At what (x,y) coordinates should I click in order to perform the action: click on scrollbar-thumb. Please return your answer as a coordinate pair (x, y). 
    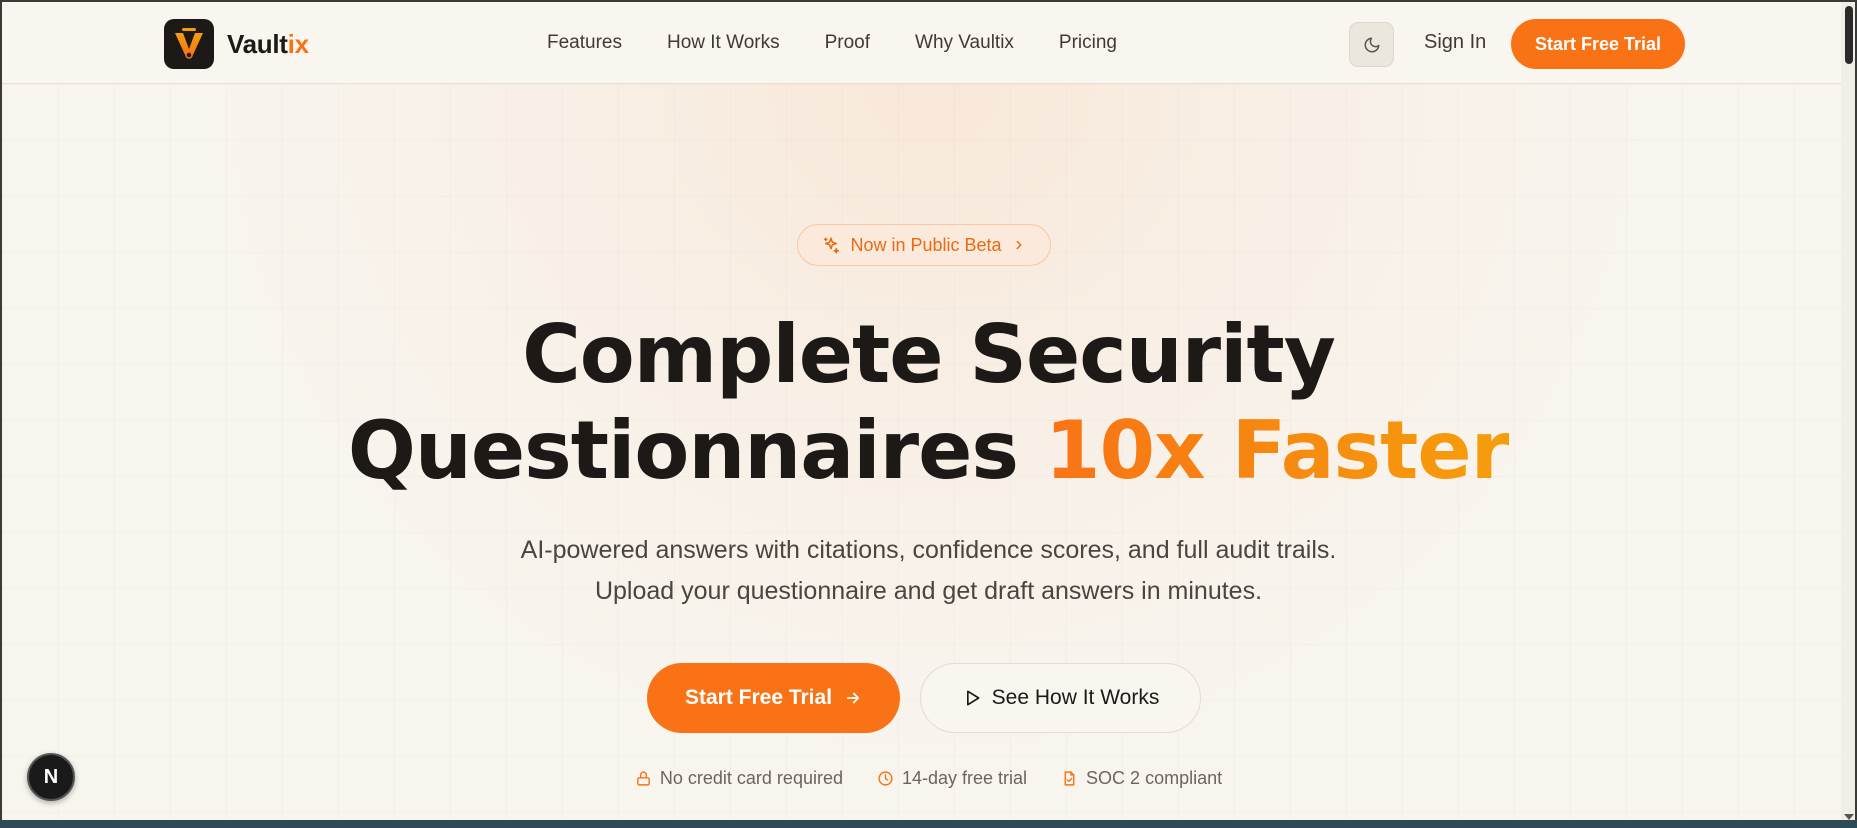
    Looking at the image, I should click on (1849, 35).